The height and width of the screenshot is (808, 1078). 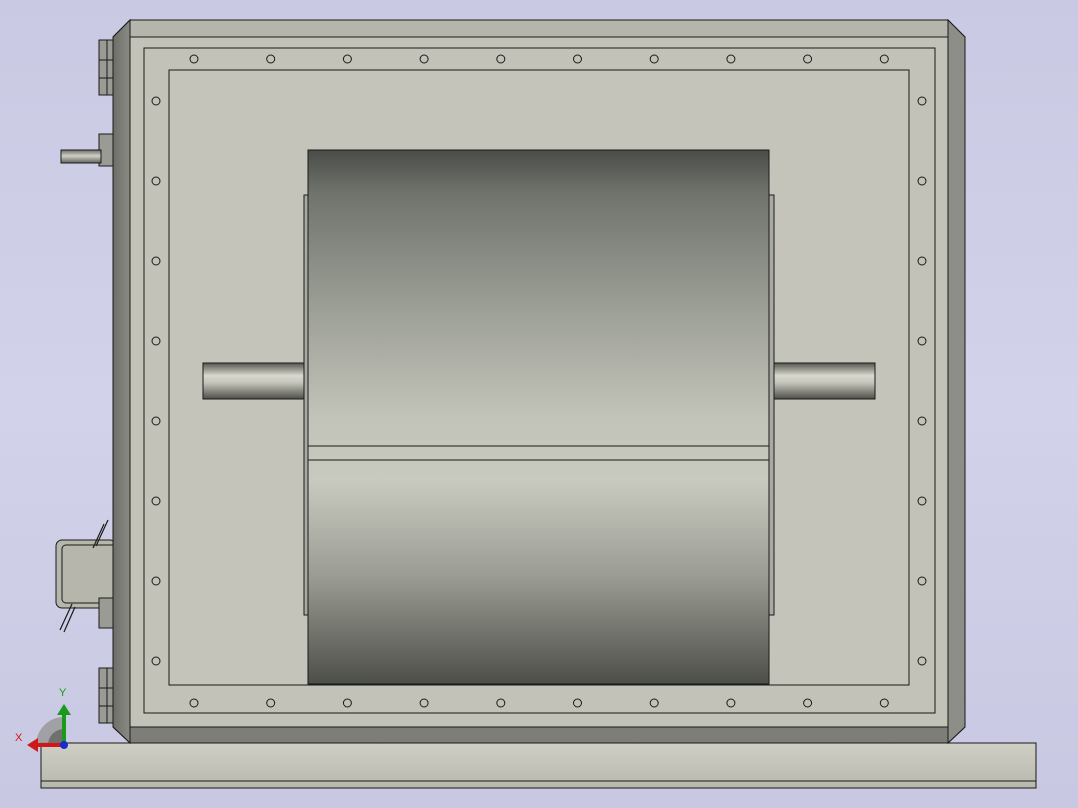 I want to click on triad-x-label: X, so click(x=19, y=738).